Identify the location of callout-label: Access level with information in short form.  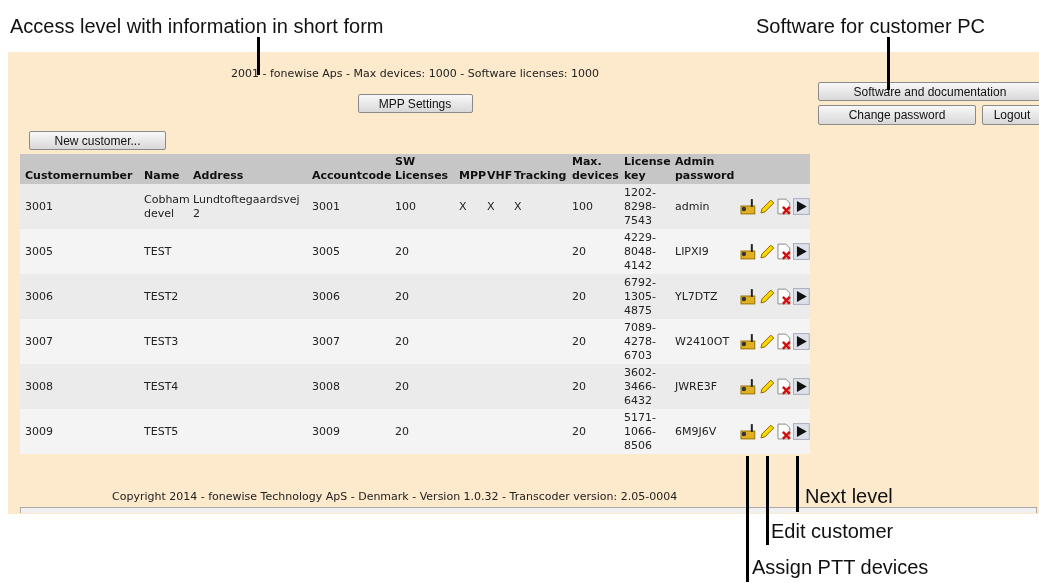
(197, 26).